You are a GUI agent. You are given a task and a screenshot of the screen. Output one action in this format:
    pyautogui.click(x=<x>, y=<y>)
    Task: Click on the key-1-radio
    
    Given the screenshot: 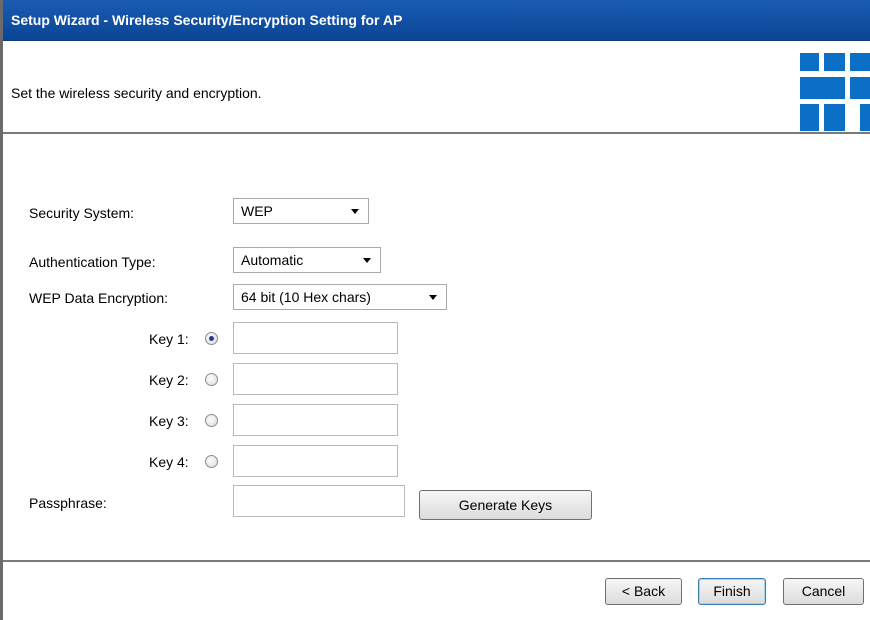 What is the action you would take?
    pyautogui.click(x=211, y=338)
    